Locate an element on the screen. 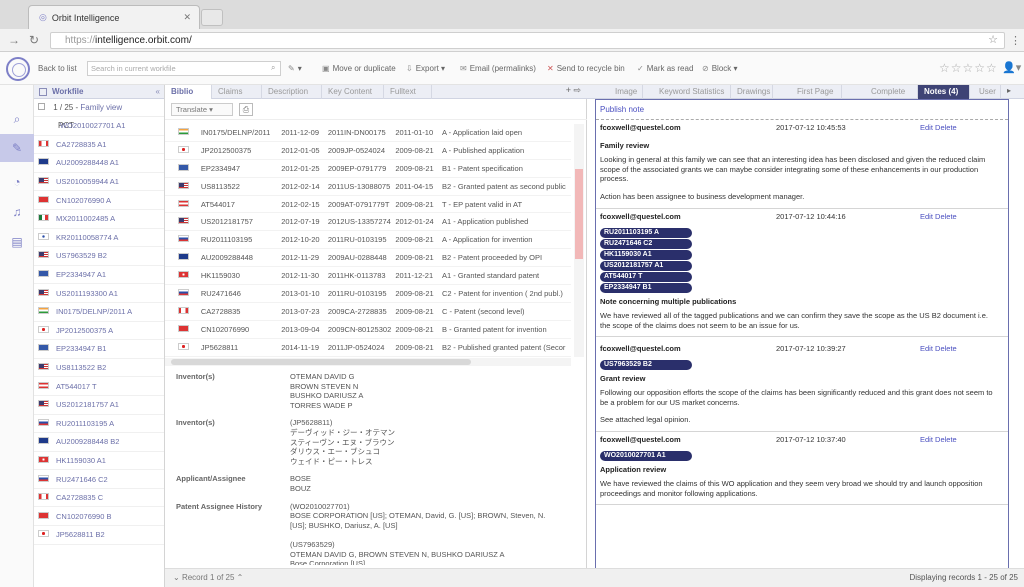 This screenshot has width=1024, height=587. chevron-up-icon: ⌃ is located at coordinates (240, 577).